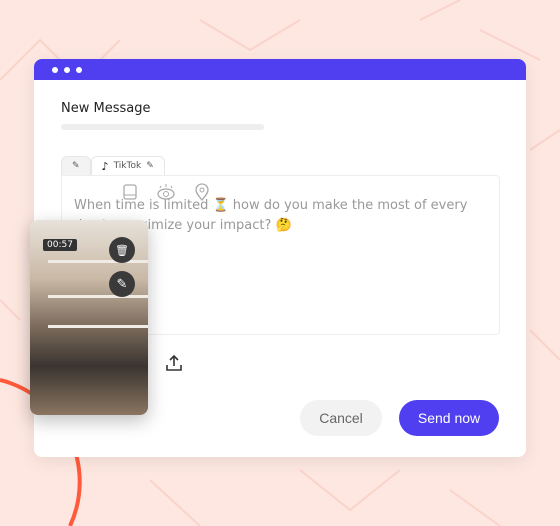 The height and width of the screenshot is (526, 560). What do you see at coordinates (341, 418) in the screenshot?
I see `cancel-button: Cancel` at bounding box center [341, 418].